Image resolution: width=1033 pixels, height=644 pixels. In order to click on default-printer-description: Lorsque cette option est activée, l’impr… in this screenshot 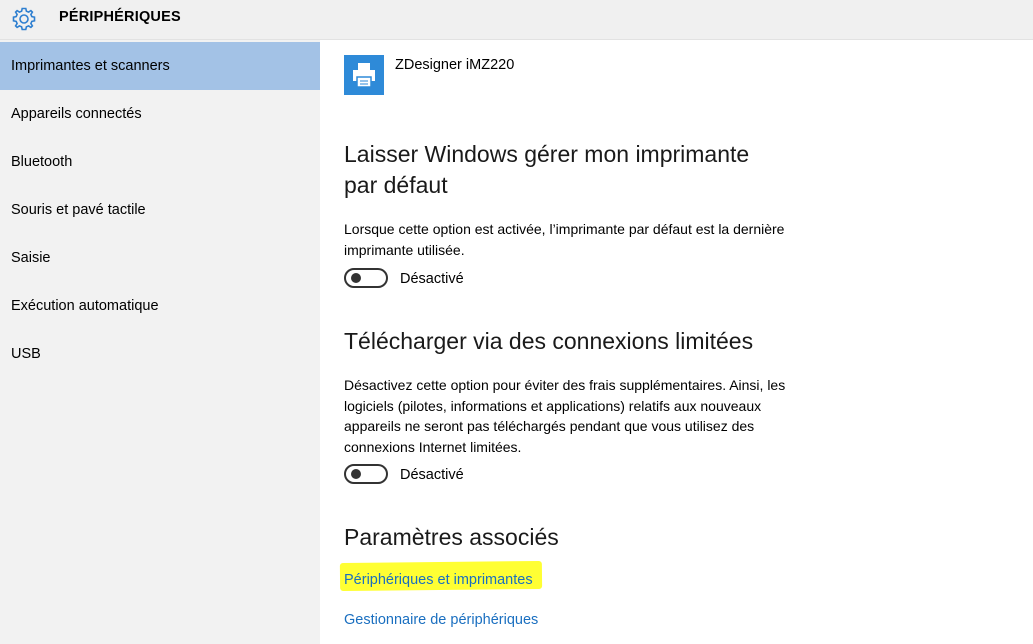, I will do `click(564, 239)`.